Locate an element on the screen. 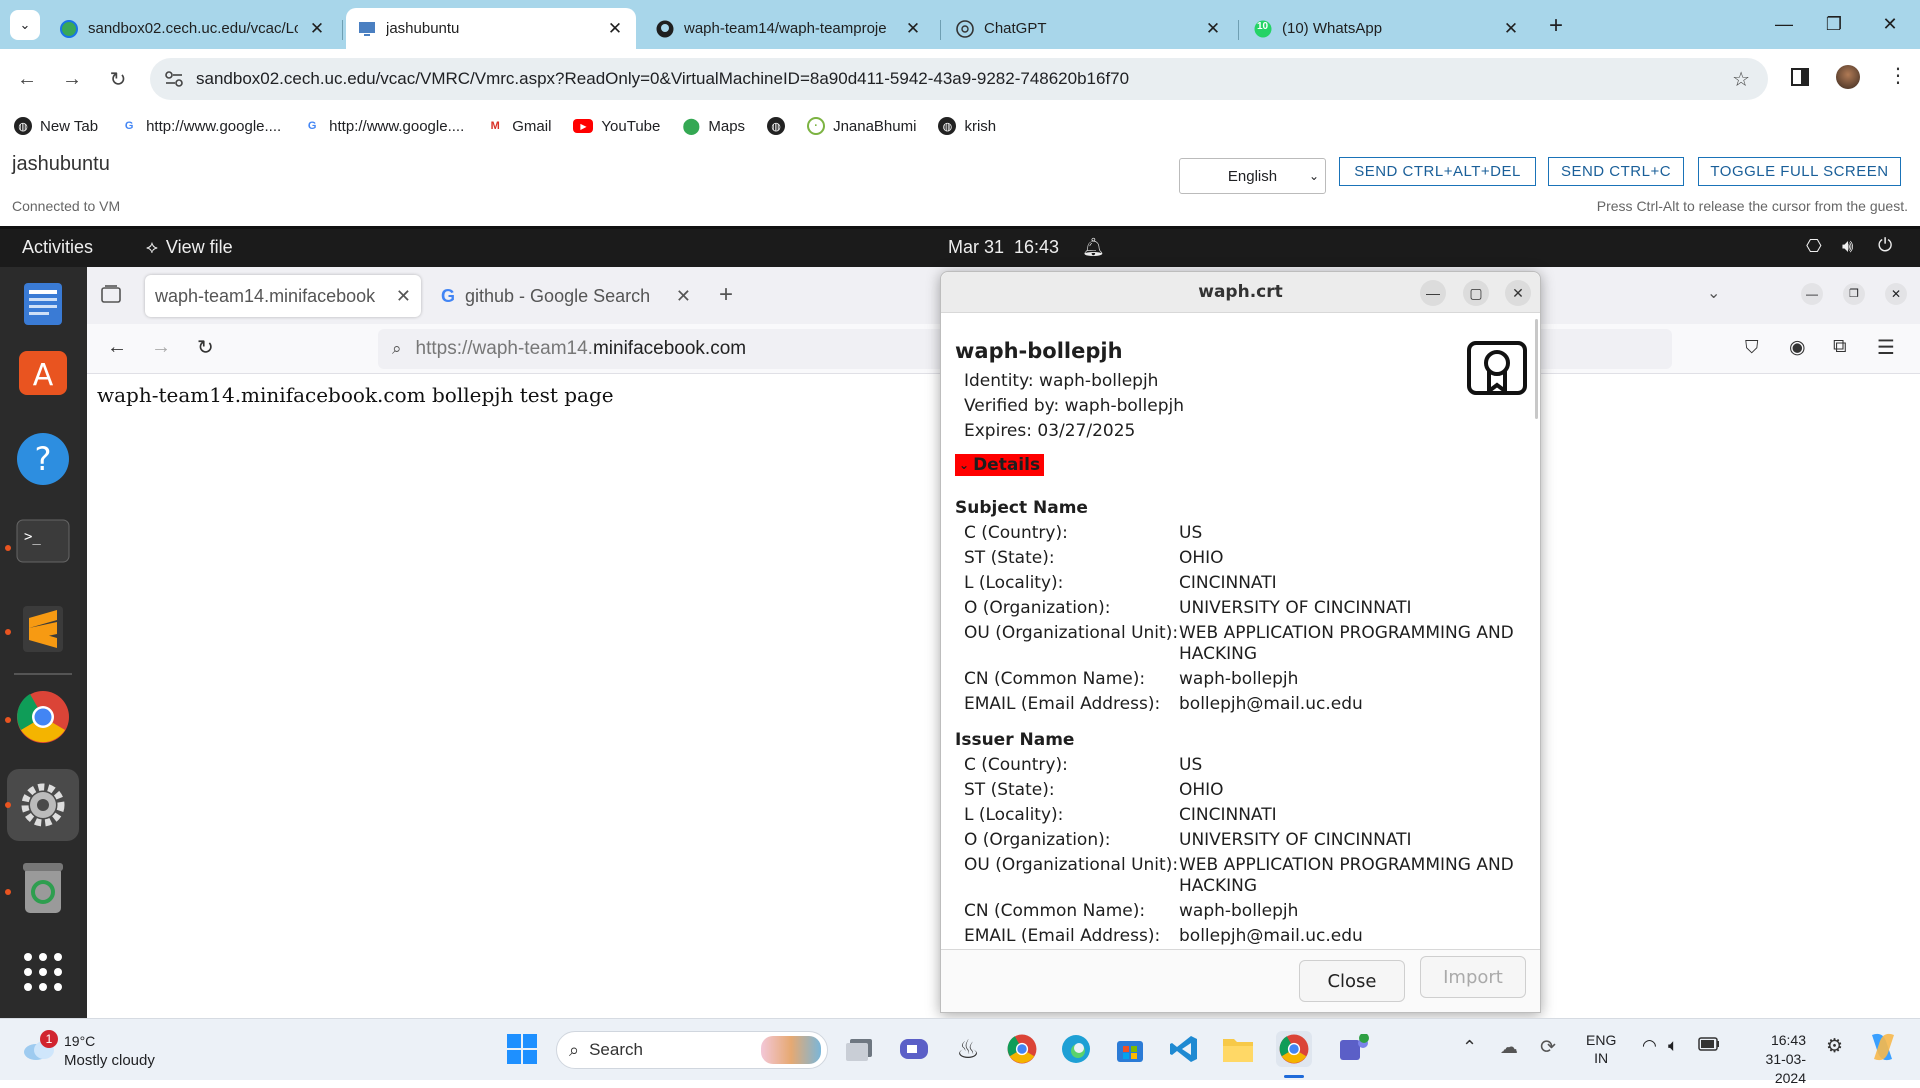 This screenshot has height=1088, width=1920. speaker-icon: 🔈︎ is located at coordinates (1673, 1046).